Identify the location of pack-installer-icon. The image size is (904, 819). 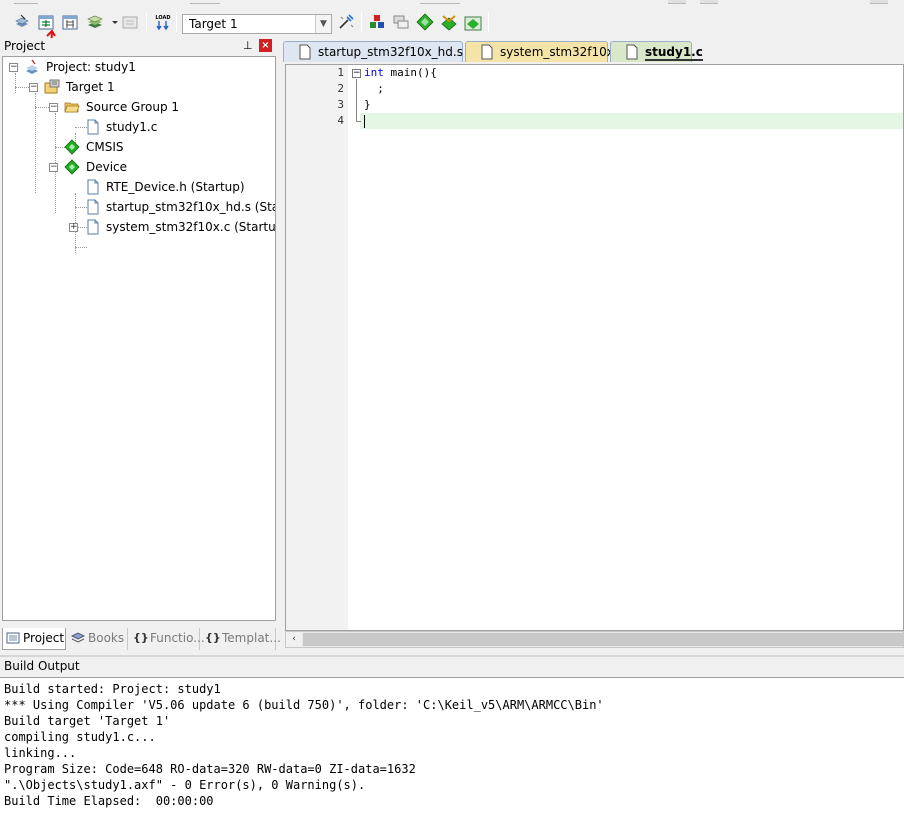
(425, 22).